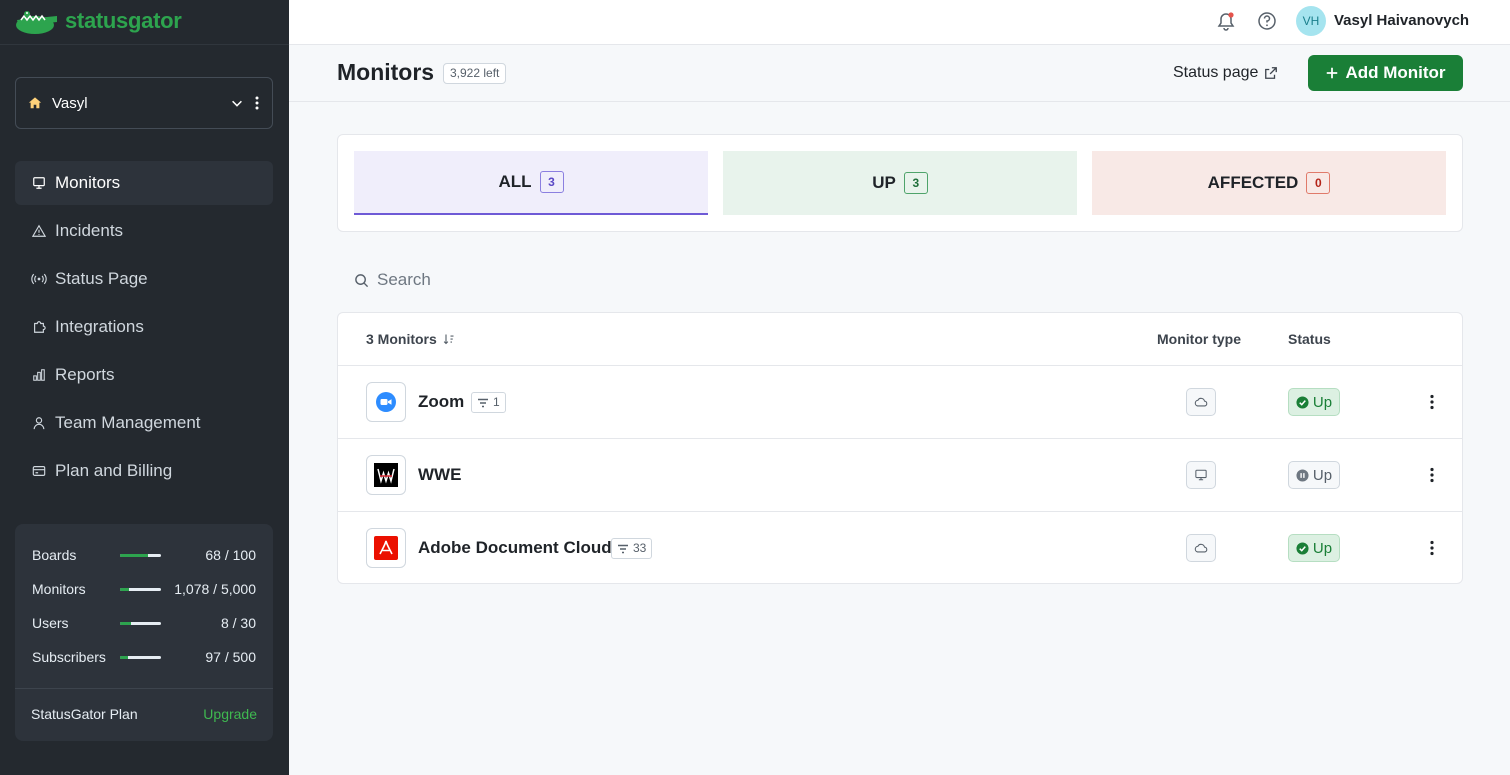 The image size is (1510, 775). Describe the element at coordinates (237, 103) in the screenshot. I see `chevron-down-icon` at that location.